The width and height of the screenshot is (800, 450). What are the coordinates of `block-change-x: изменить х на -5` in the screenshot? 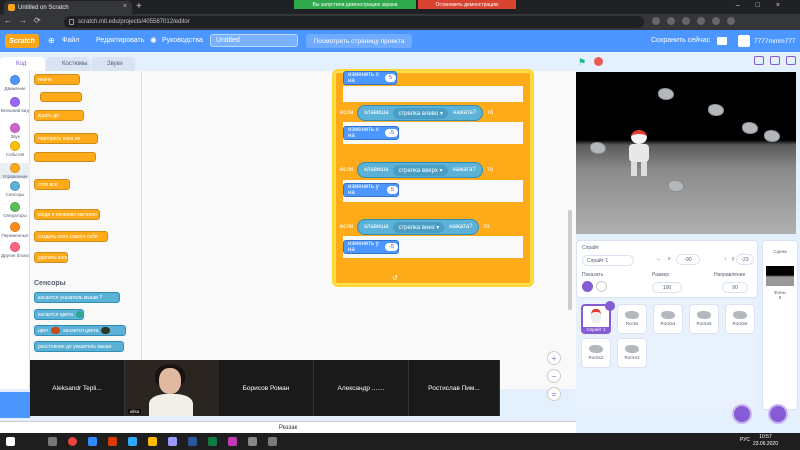 It's located at (371, 133).